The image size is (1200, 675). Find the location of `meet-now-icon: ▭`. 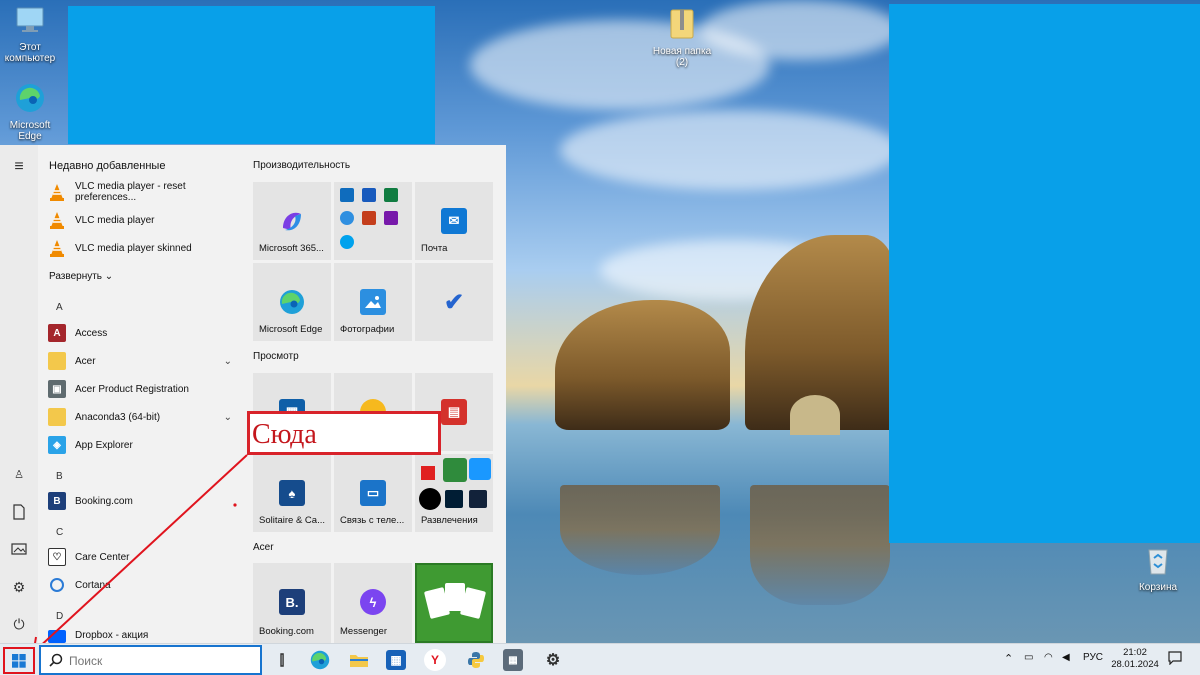

meet-now-icon: ▭ is located at coordinates (1028, 657).